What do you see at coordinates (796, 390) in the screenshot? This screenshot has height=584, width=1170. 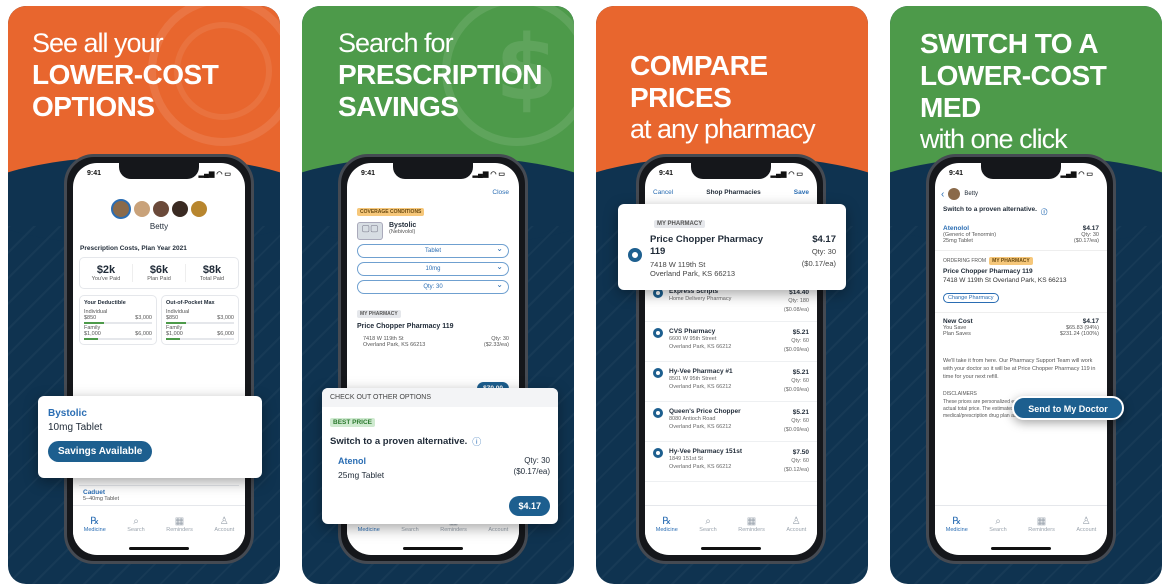 I see `pharmacy-unit: ($0.09/ea)` at bounding box center [796, 390].